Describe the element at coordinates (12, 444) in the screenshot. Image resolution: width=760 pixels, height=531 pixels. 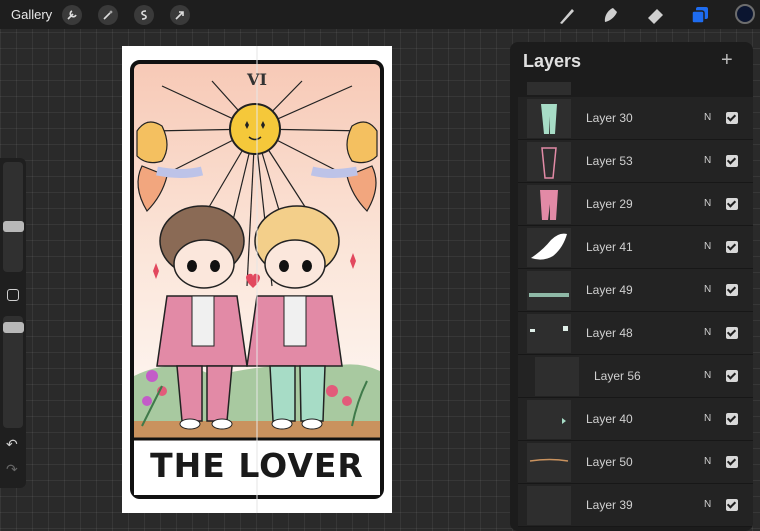
I see `undo-icon: ↶` at that location.